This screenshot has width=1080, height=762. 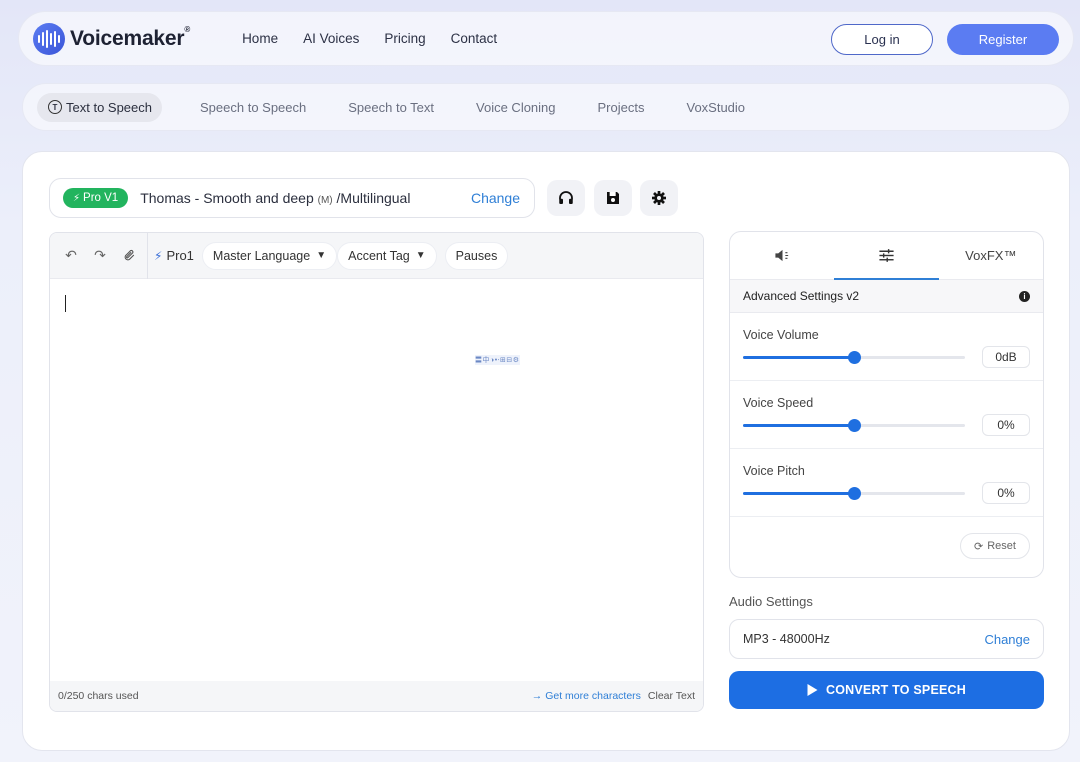 I want to click on paperclip-icon, so click(x=129, y=256).